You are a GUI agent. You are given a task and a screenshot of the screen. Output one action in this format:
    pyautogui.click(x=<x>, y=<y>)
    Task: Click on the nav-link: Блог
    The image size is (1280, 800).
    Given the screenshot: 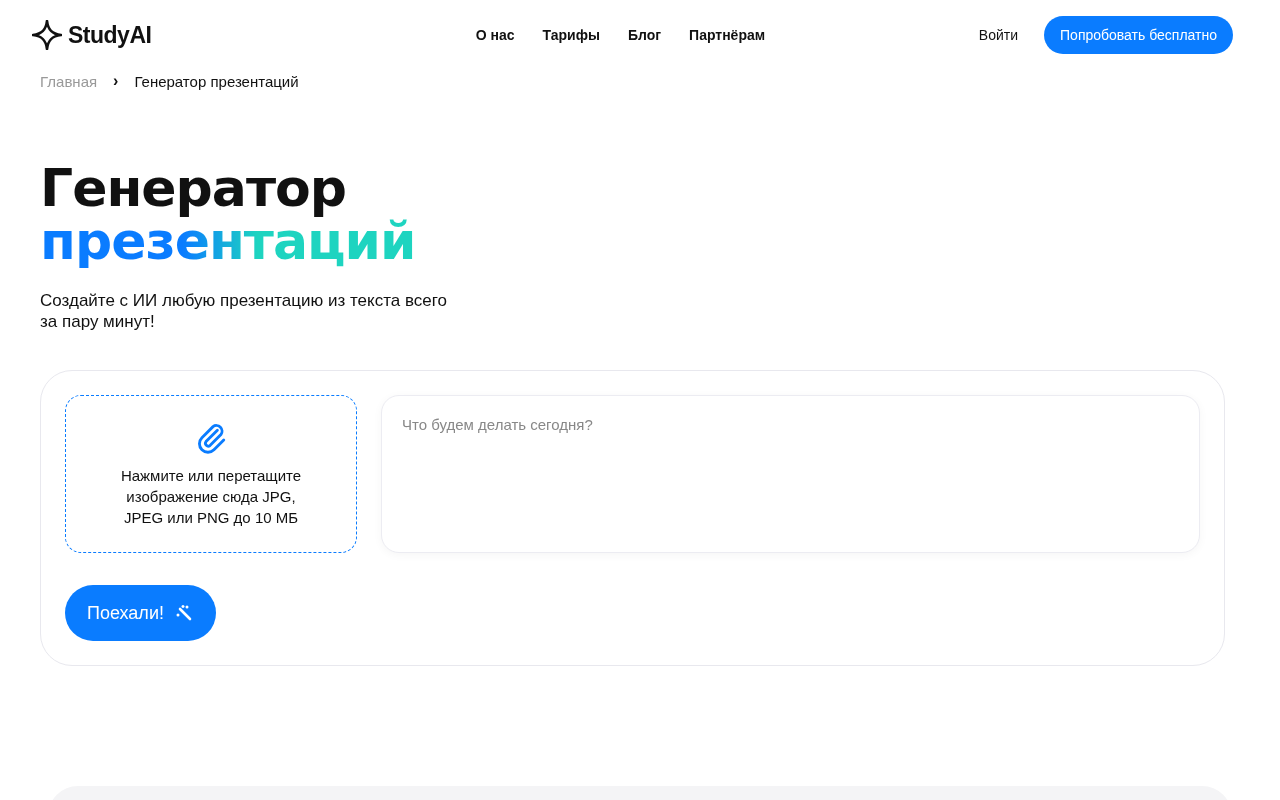 What is the action you would take?
    pyautogui.click(x=644, y=35)
    